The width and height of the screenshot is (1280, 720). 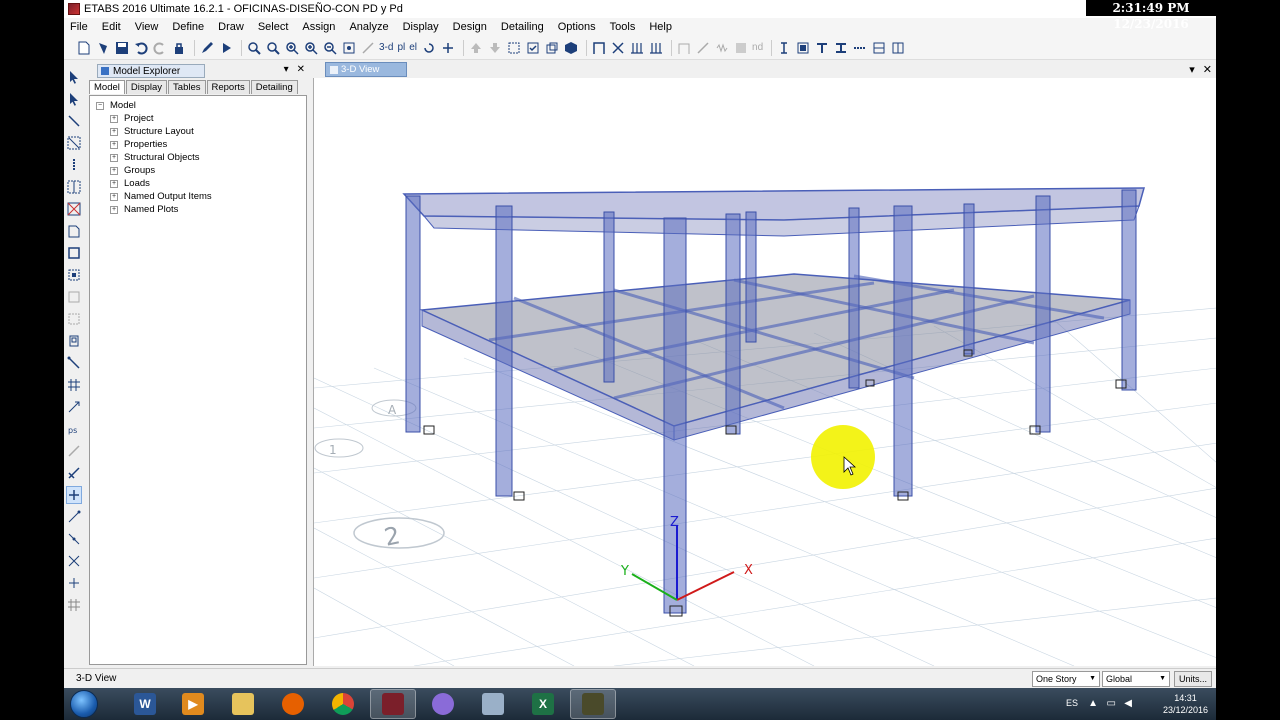 What do you see at coordinates (413, 47) in the screenshot?
I see `elevation-view-button: el` at bounding box center [413, 47].